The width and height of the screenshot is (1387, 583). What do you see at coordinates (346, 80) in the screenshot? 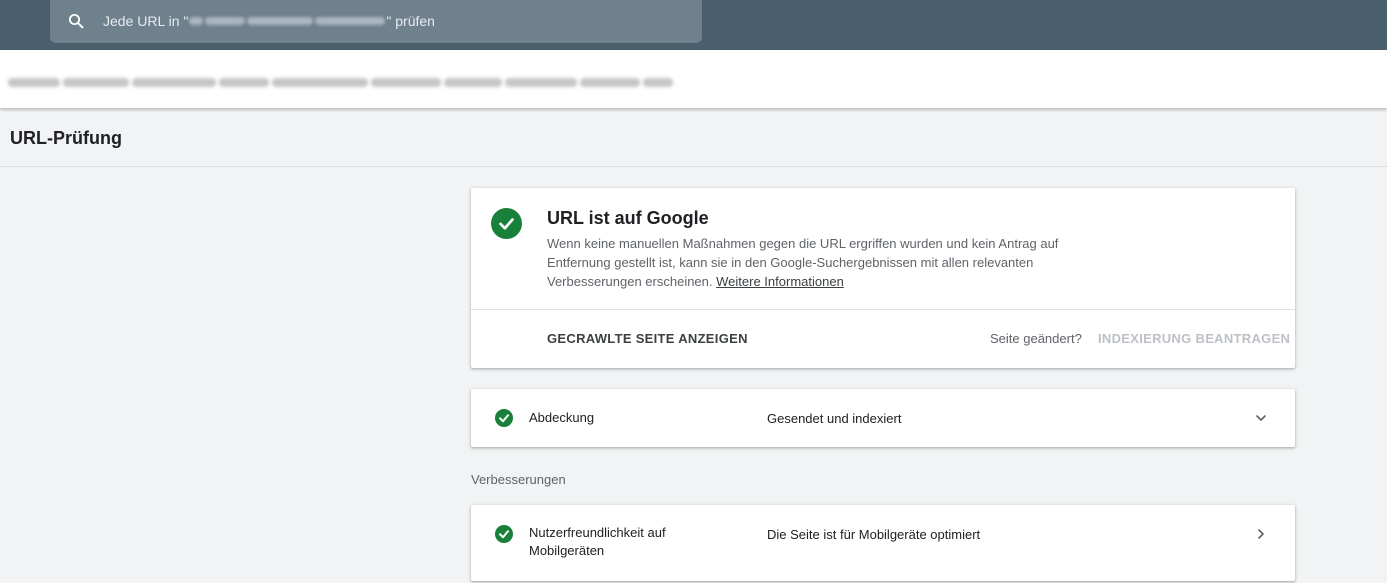
I see `redacted-inspected-url` at bounding box center [346, 80].